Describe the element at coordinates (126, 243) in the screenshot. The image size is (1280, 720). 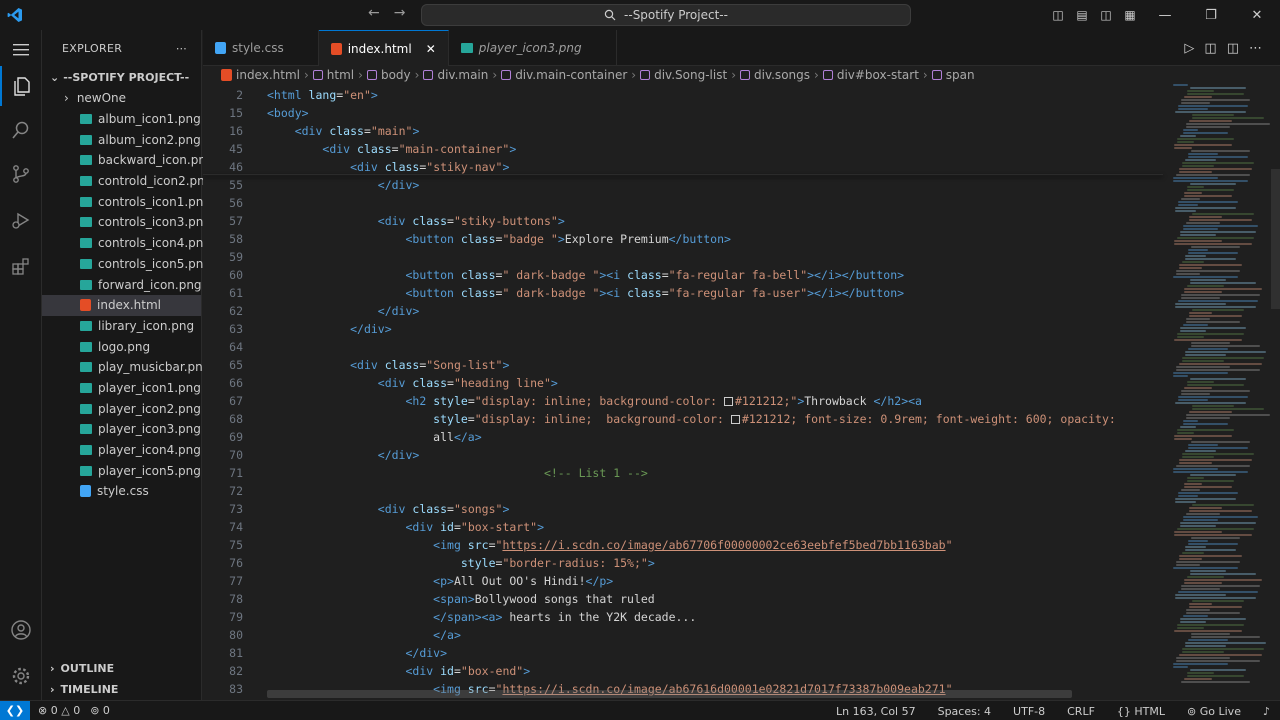
I see `file-item: controls_icon4.png` at that location.